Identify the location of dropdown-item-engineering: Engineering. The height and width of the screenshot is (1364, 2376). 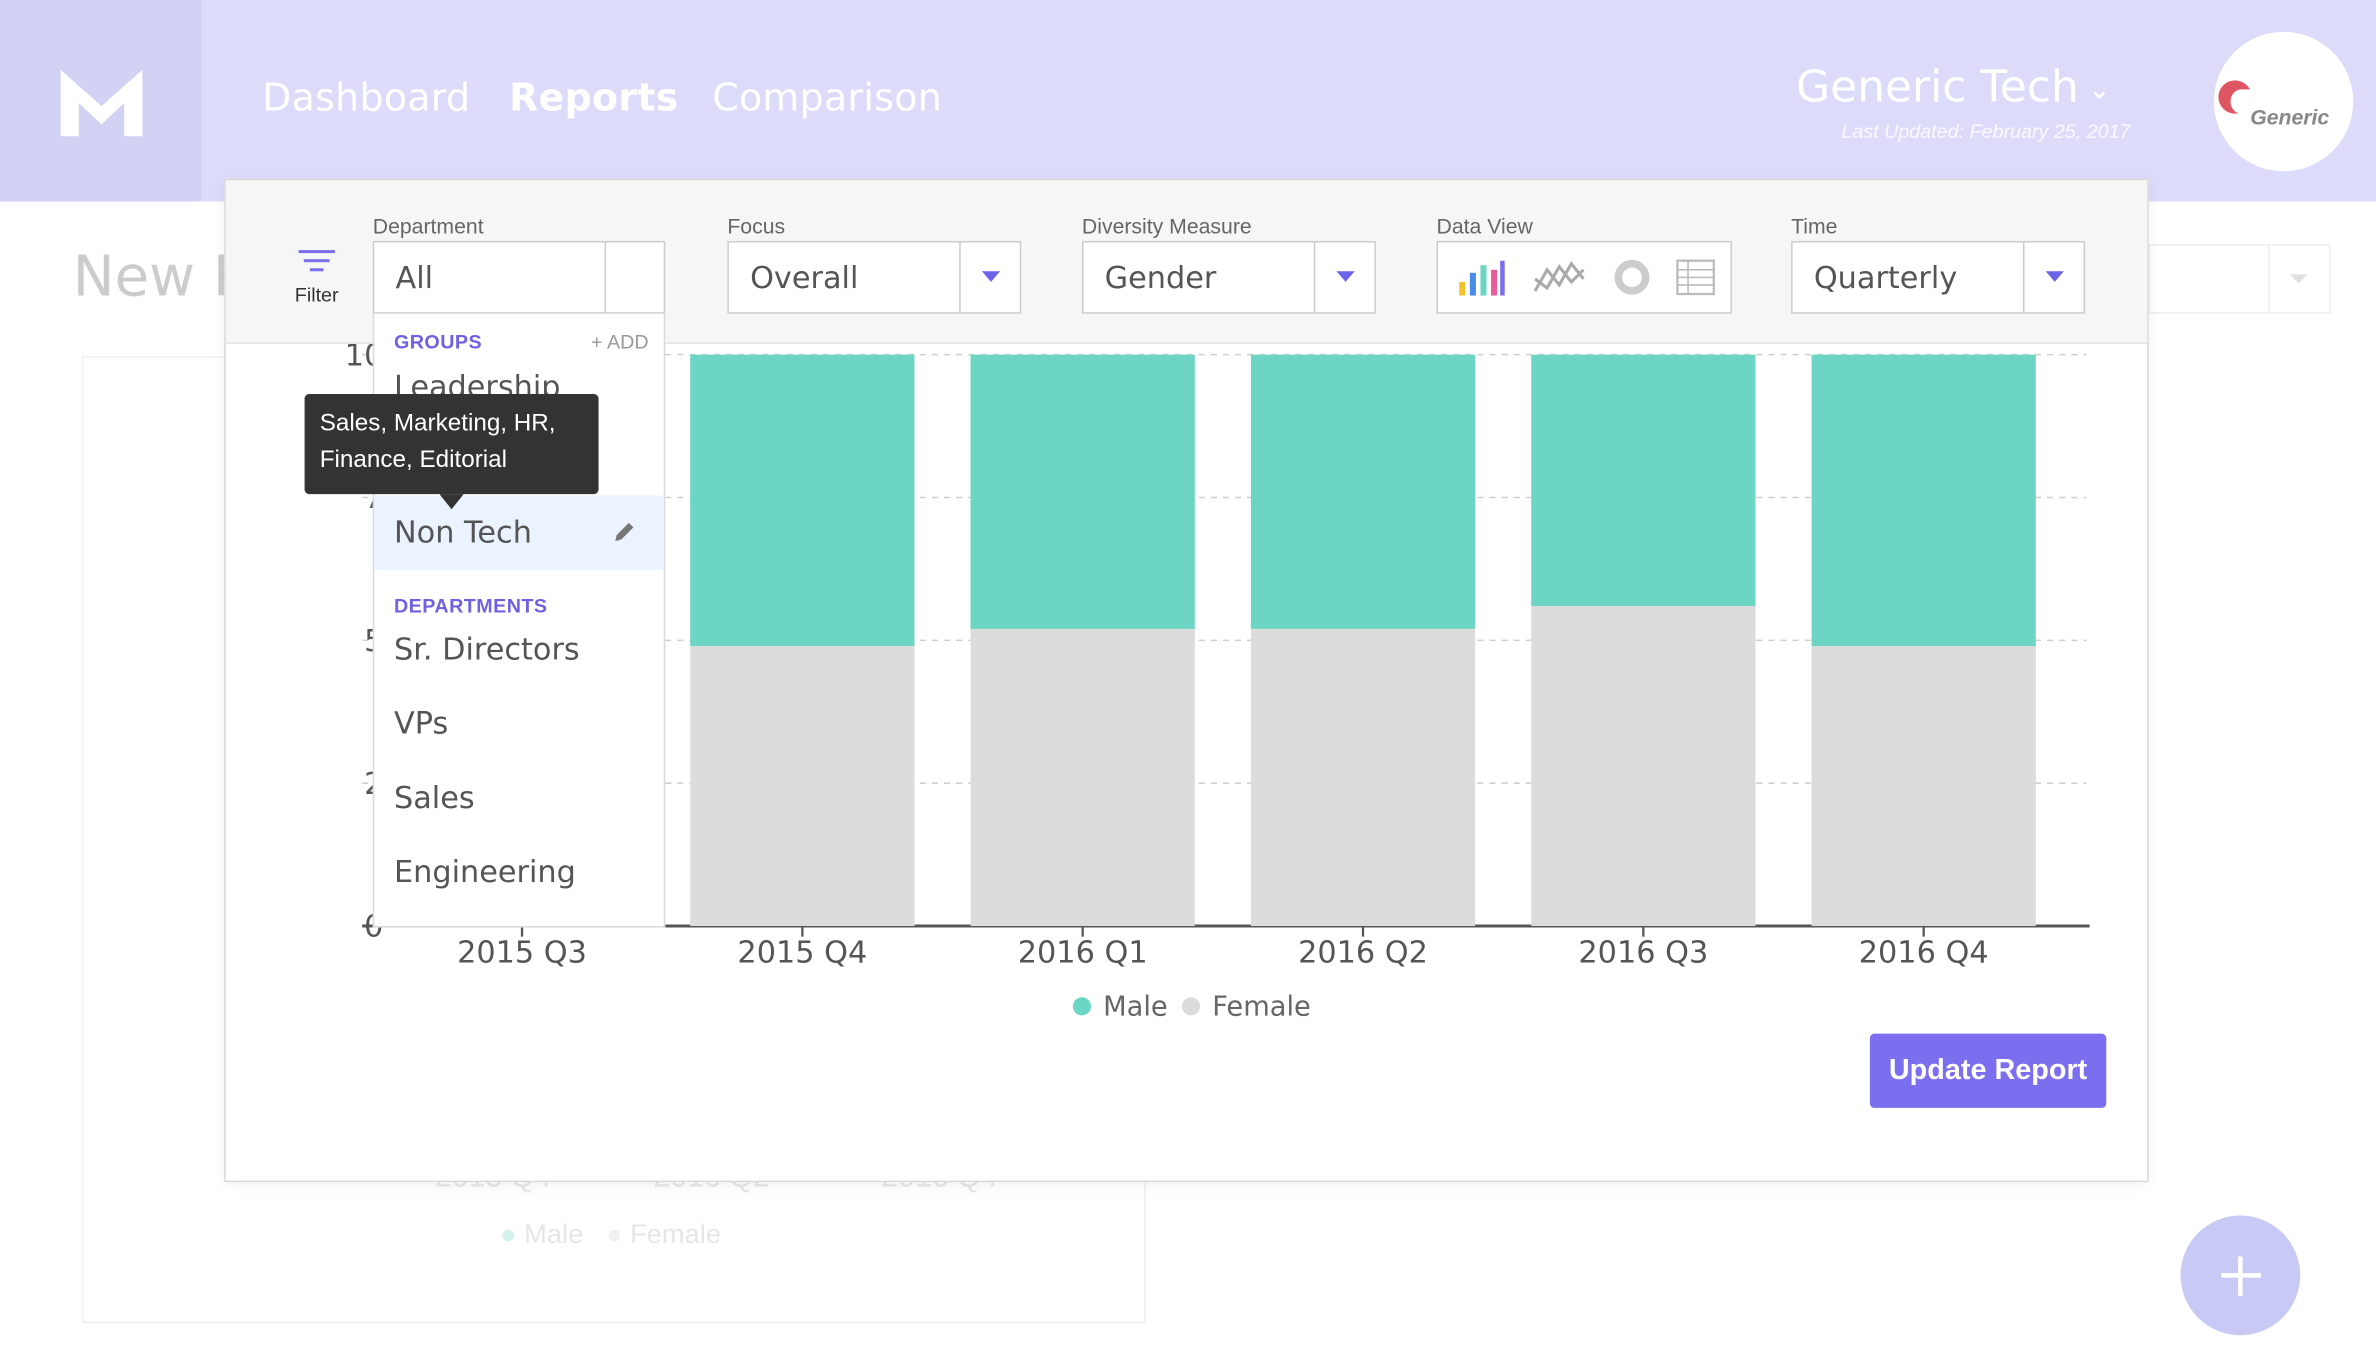
(518, 872).